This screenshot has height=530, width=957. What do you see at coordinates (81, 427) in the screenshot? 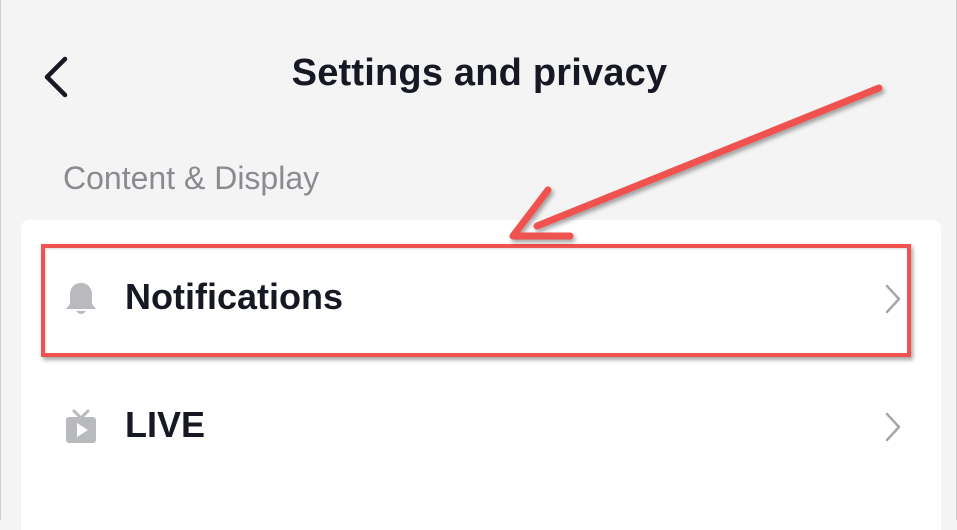
I see `live-tv-icon` at bounding box center [81, 427].